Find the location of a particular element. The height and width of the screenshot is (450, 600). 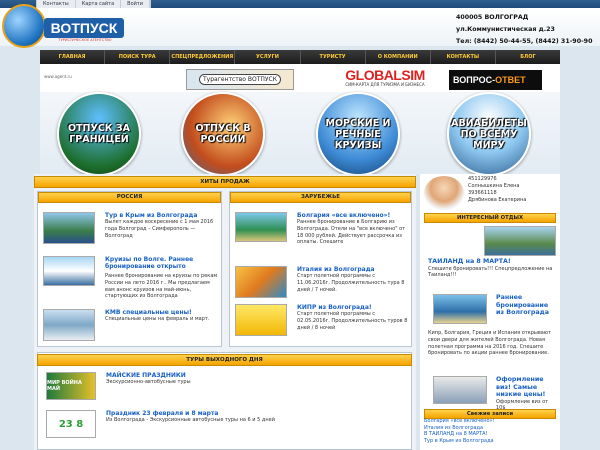

agency-banner-label: Турагентство ВОТПУСК is located at coordinates (240, 79).